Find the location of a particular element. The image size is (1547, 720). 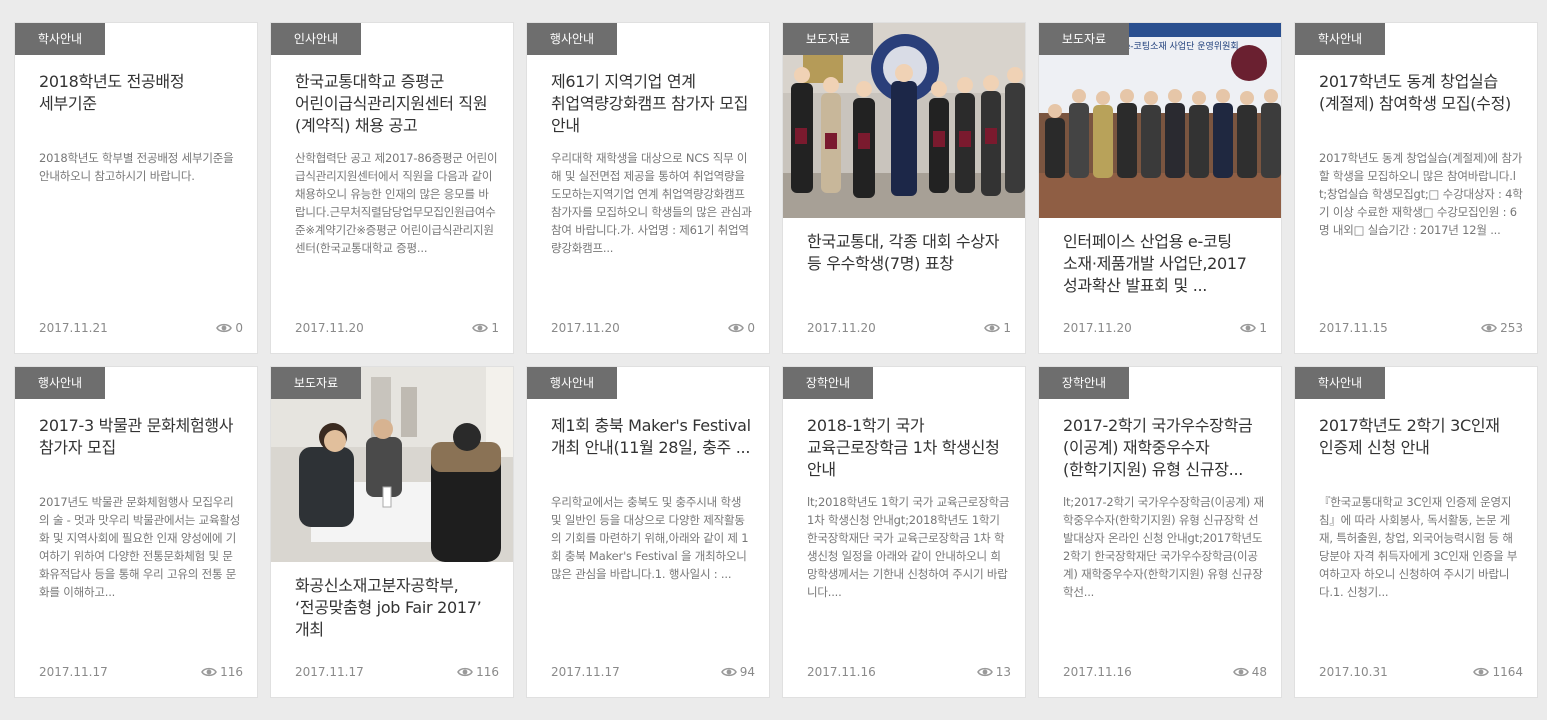

view-count: 253 is located at coordinates (1502, 328).